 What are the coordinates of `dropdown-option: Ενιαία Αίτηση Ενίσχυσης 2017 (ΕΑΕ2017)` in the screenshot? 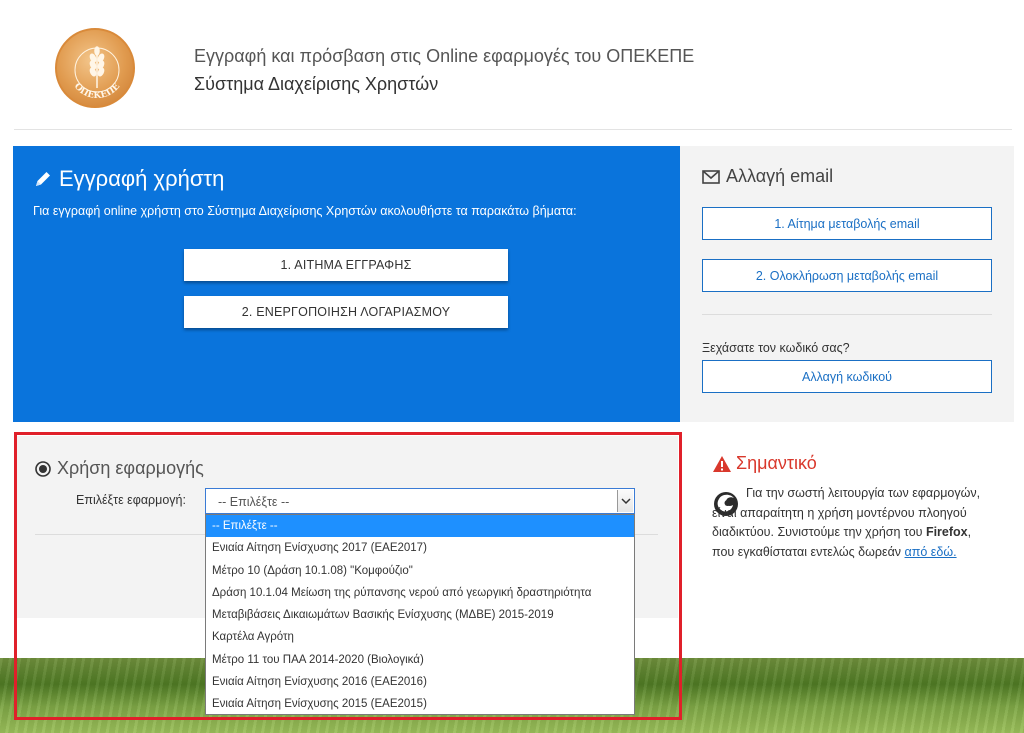 It's located at (420, 548).